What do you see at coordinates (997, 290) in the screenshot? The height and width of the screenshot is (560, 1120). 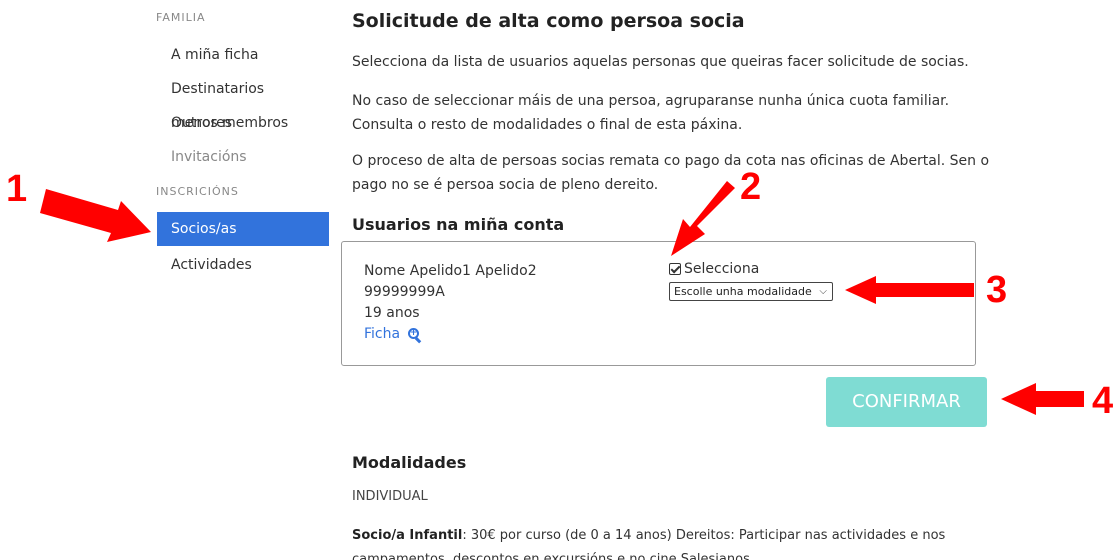 I see `annotation-number-3: 3` at bounding box center [997, 290].